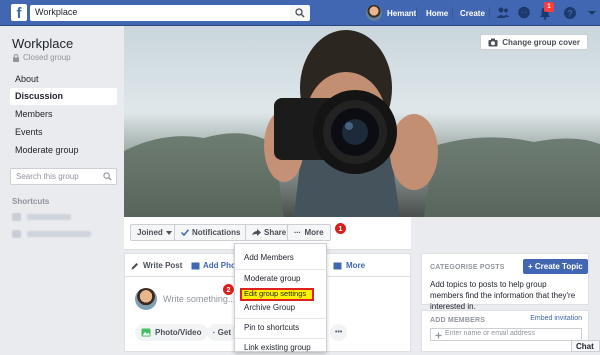  I want to click on create-link: Create, so click(472, 13).